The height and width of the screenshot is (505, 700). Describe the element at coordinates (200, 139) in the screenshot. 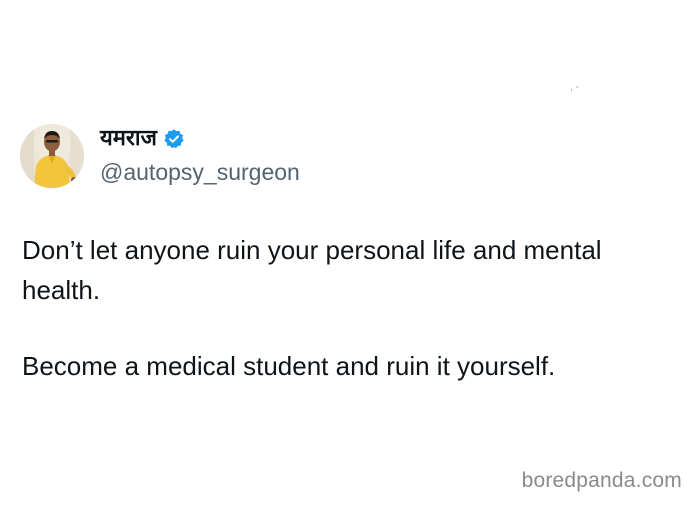

I see `name-row: यमराज` at that location.